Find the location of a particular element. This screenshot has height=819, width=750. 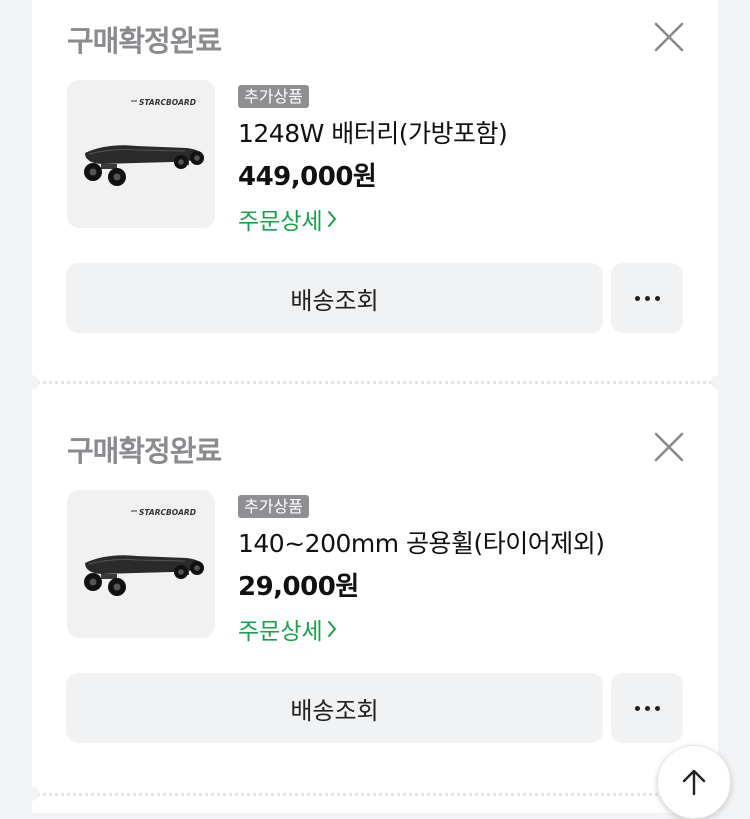

product-name: 1248W 배터리(가방포함) is located at coordinates (373, 132).